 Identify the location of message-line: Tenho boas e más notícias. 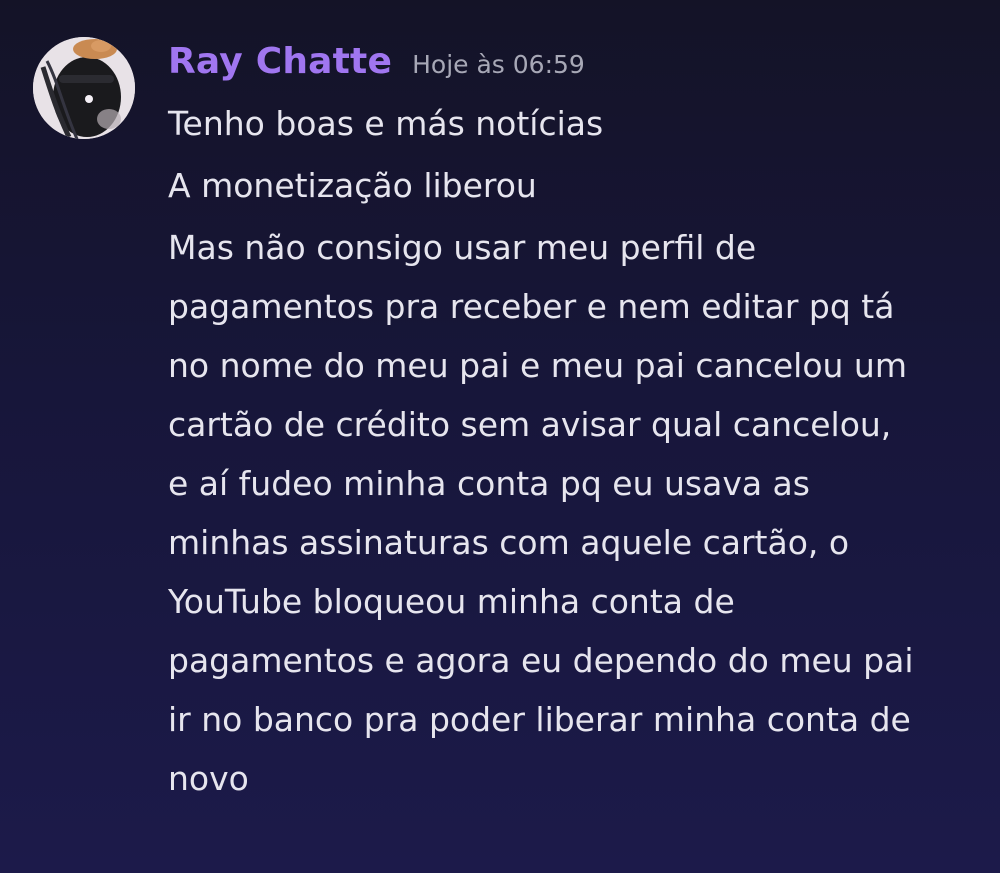
(386, 123).